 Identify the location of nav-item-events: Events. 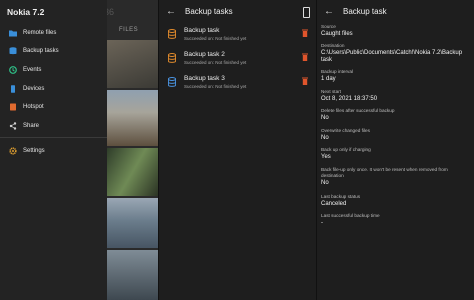
(53, 69).